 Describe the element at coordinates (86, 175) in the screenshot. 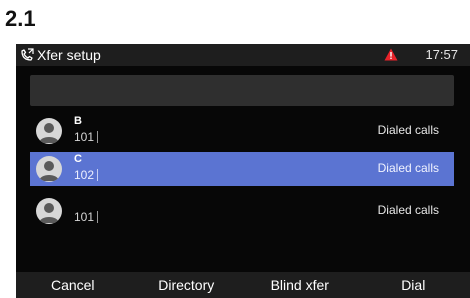

I see `contact-number: 102` at that location.